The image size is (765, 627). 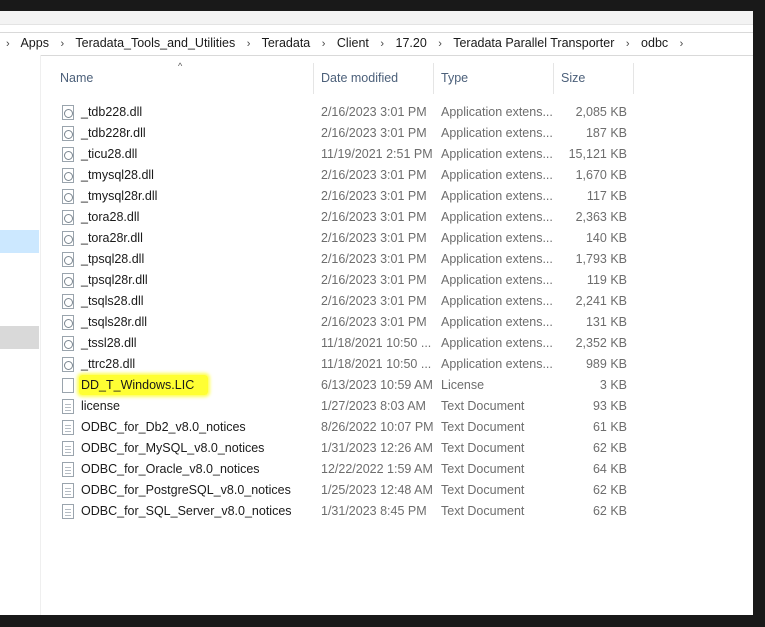 What do you see at coordinates (112, 112) in the screenshot?
I see `file-name: _tdb228.dll` at bounding box center [112, 112].